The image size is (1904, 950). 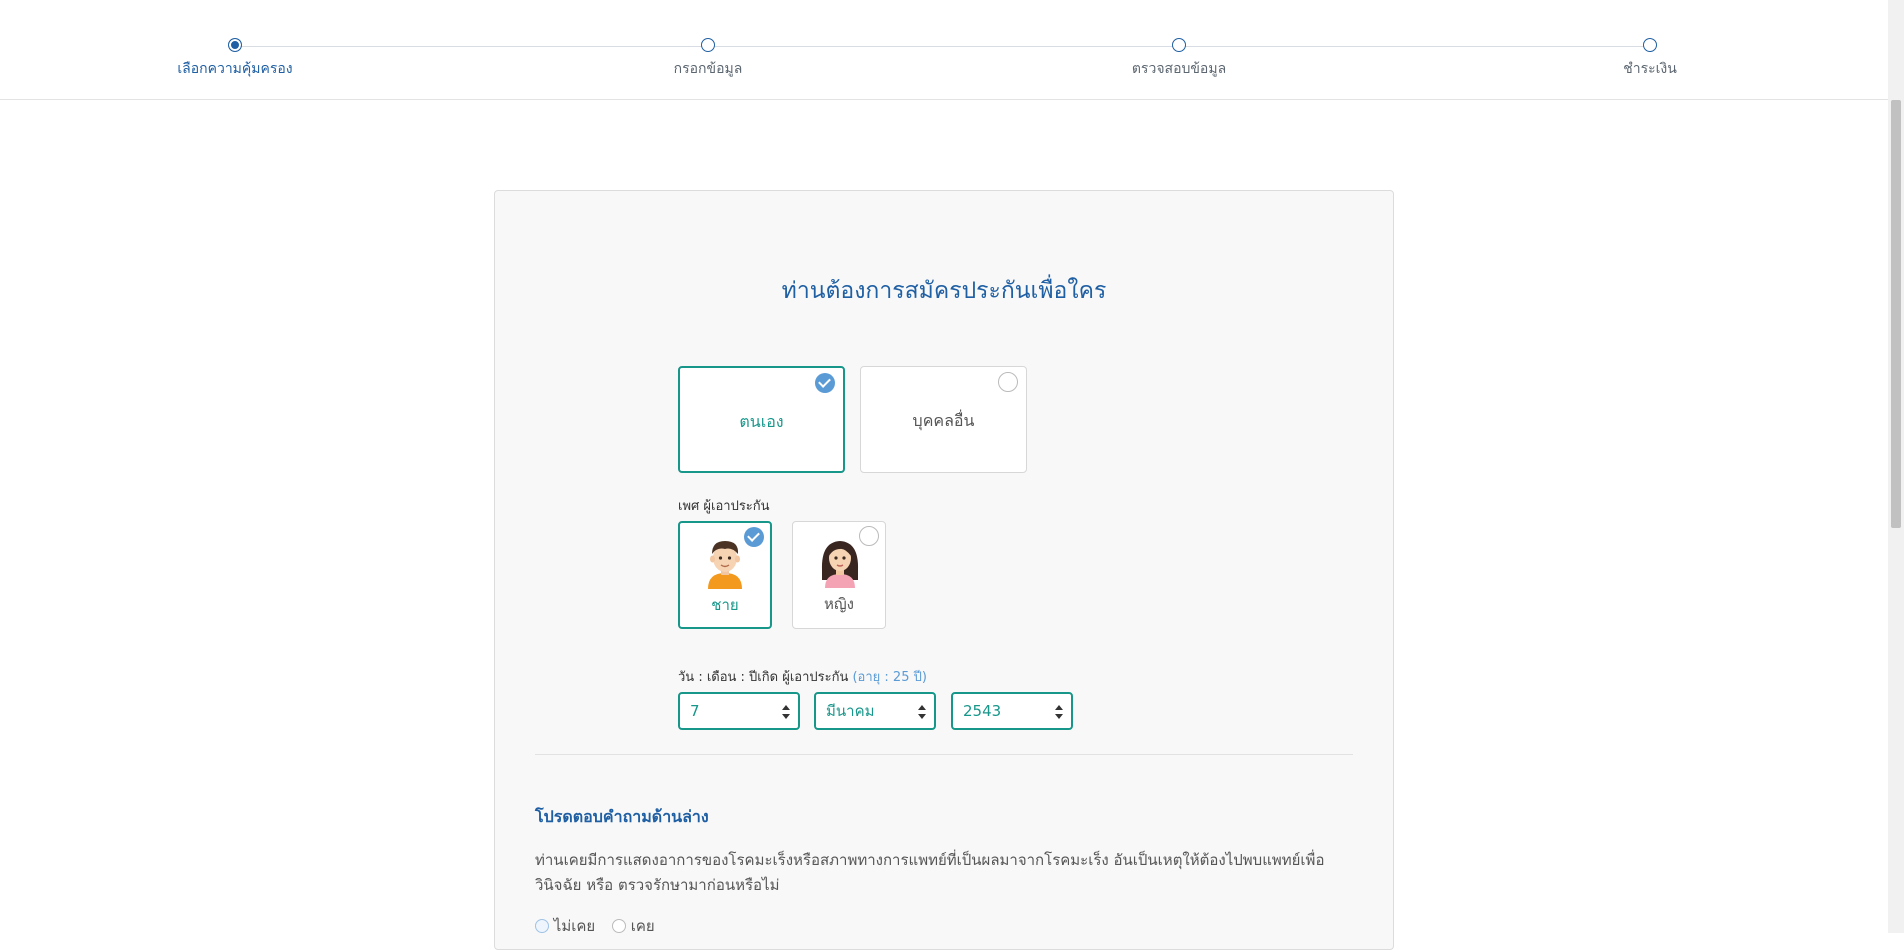 What do you see at coordinates (542, 926) in the screenshot?
I see `radio-never` at bounding box center [542, 926].